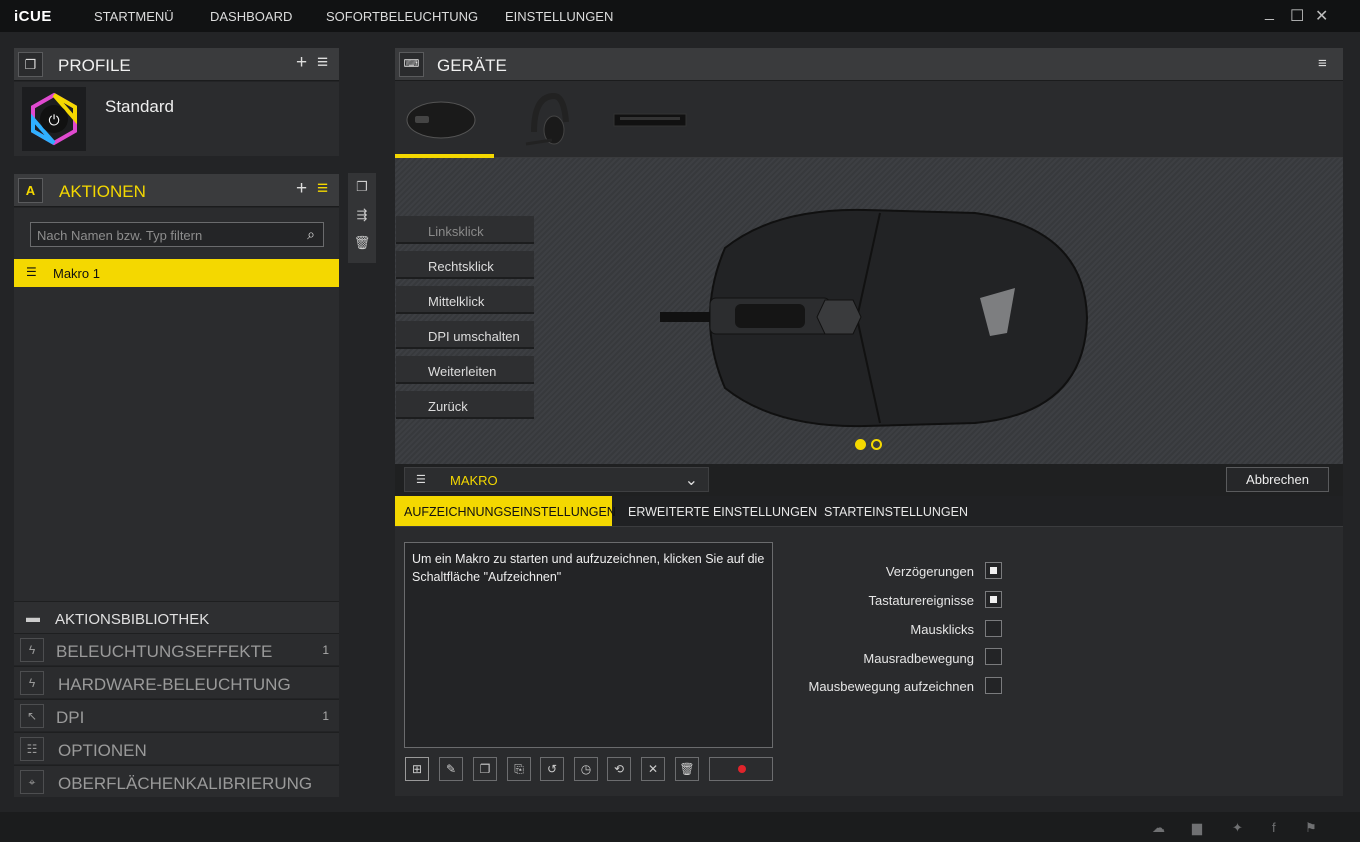  I want to click on paste-icon: ⎘, so click(519, 769).